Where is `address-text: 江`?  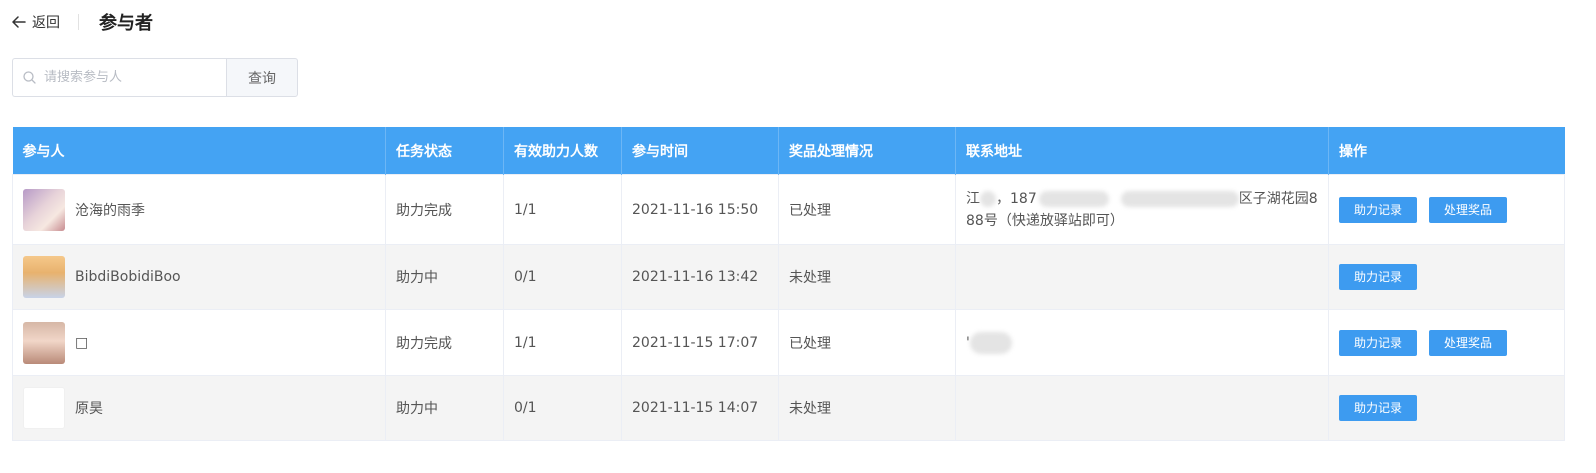
address-text: 江 is located at coordinates (973, 198).